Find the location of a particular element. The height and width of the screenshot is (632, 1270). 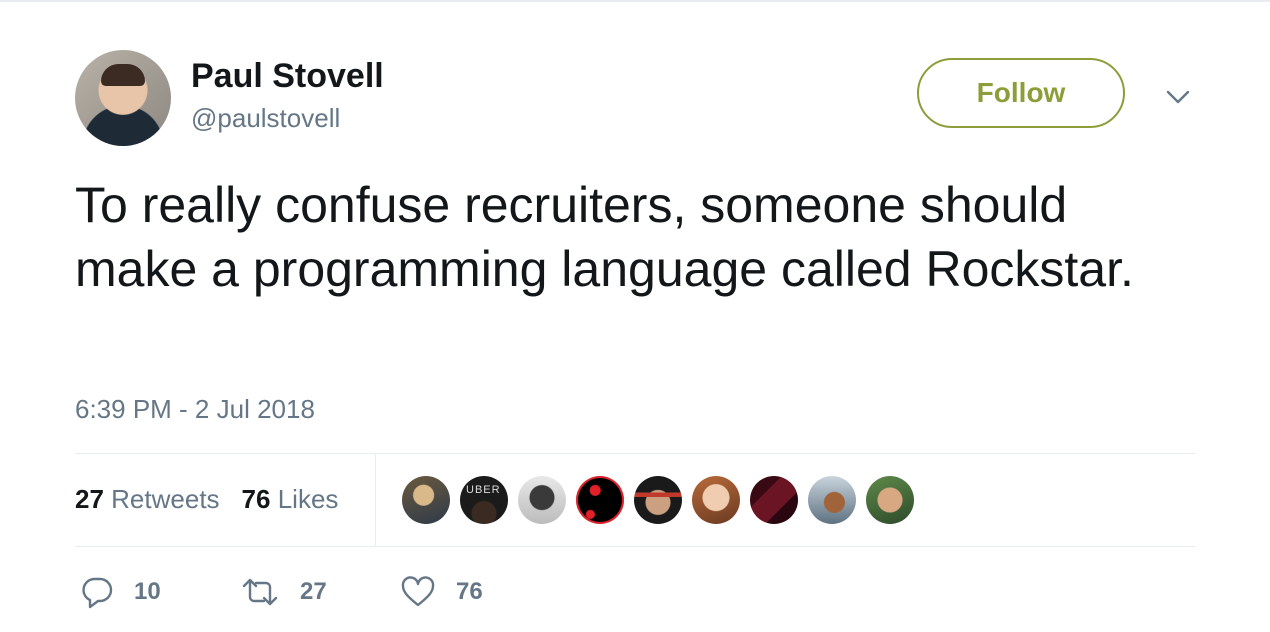

author-handle: @paulstovell is located at coordinates (265, 118).